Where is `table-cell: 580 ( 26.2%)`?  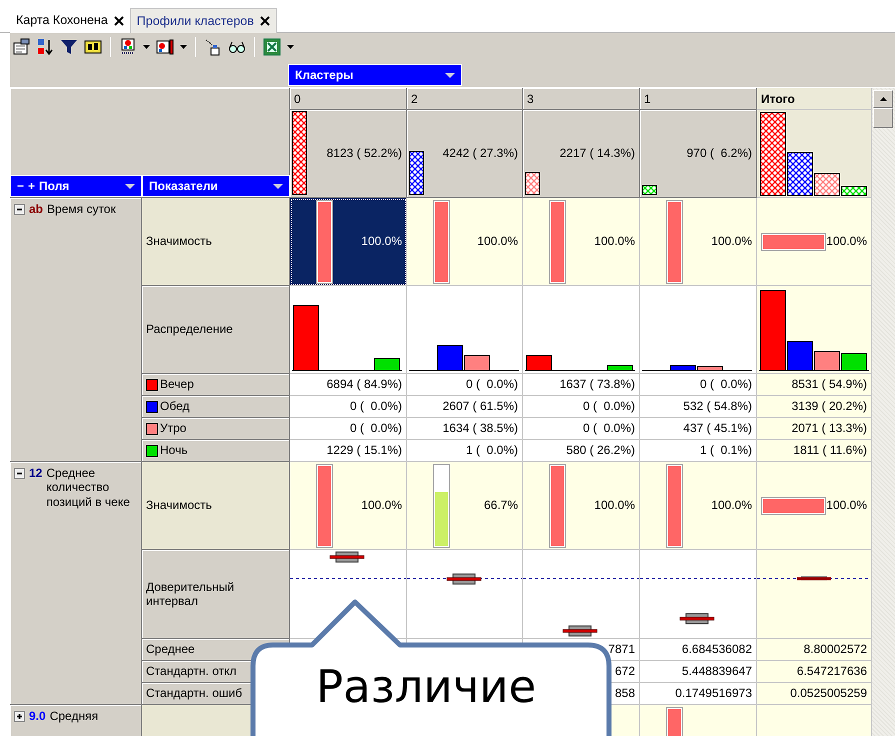
table-cell: 580 ( 26.2%) is located at coordinates (581, 451).